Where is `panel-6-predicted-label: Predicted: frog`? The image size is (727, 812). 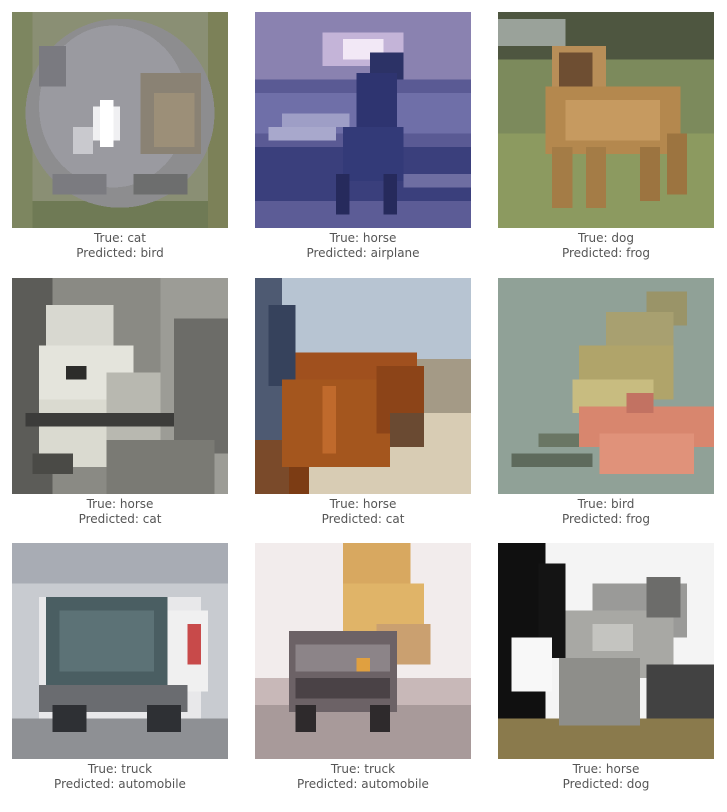 panel-6-predicted-label: Predicted: frog is located at coordinates (606, 519).